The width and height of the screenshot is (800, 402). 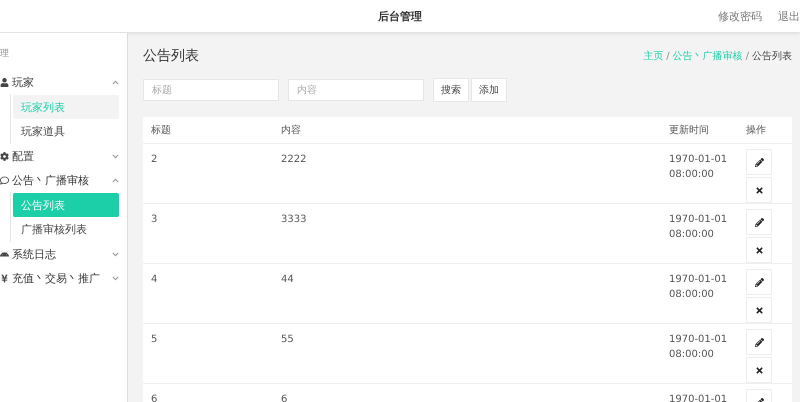 What do you see at coordinates (698, 397) in the screenshot?
I see `timestamp: 1970-01-01` at bounding box center [698, 397].